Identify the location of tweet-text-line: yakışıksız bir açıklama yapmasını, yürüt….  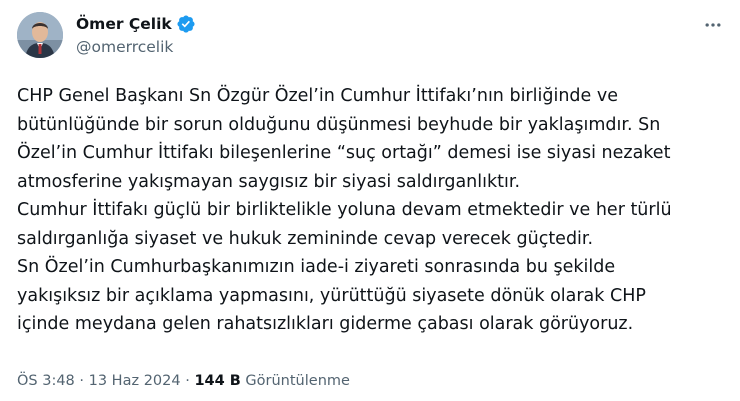
(331, 295).